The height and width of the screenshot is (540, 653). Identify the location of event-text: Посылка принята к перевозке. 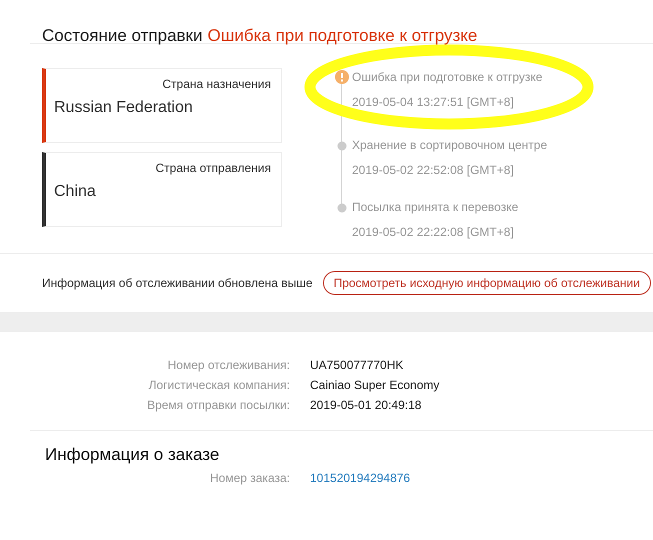
(436, 207).